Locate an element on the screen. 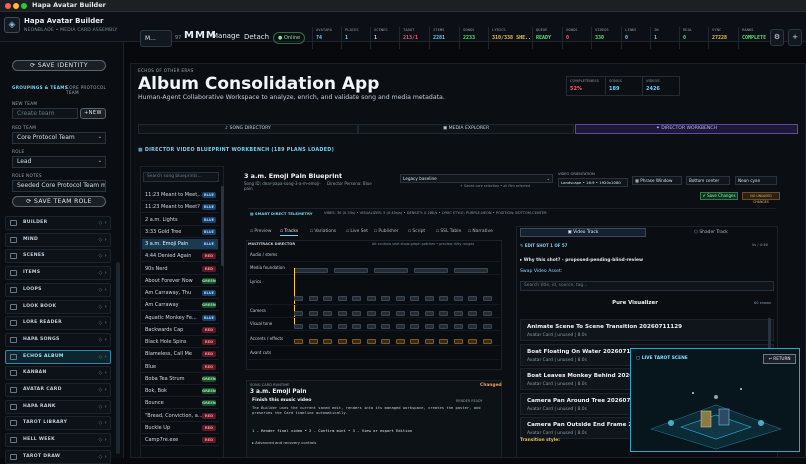 The height and width of the screenshot is (464, 806). advanced-controls-toggle: ▸ Advanced and recovery controls is located at coordinates (284, 442).